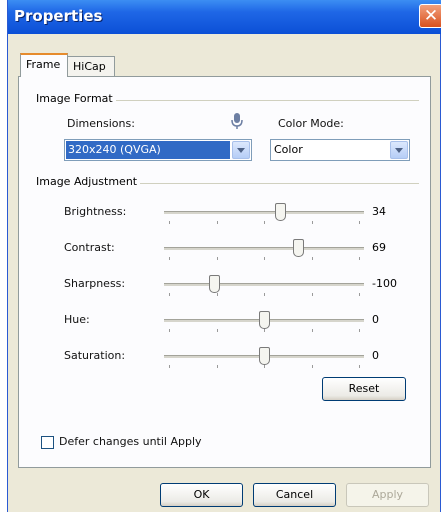  What do you see at coordinates (384, 283) in the screenshot?
I see `slider-value: -100` at bounding box center [384, 283].